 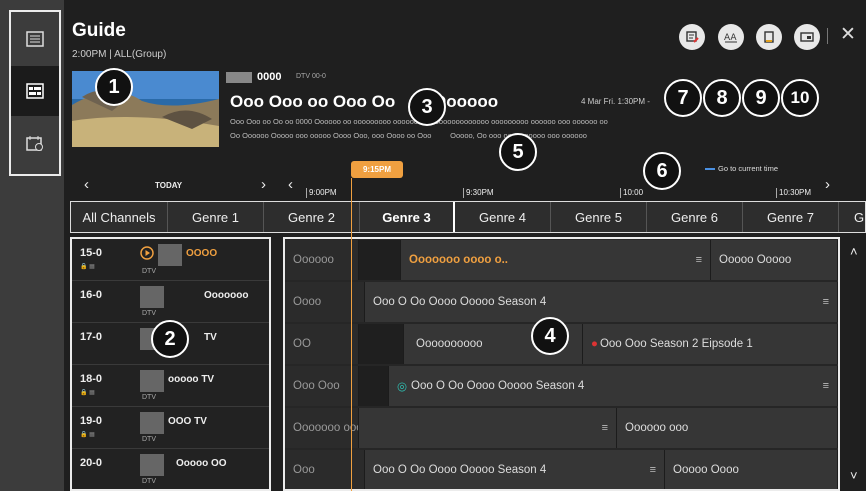 I want to click on program-cell: Ooo, so click(x=325, y=469).